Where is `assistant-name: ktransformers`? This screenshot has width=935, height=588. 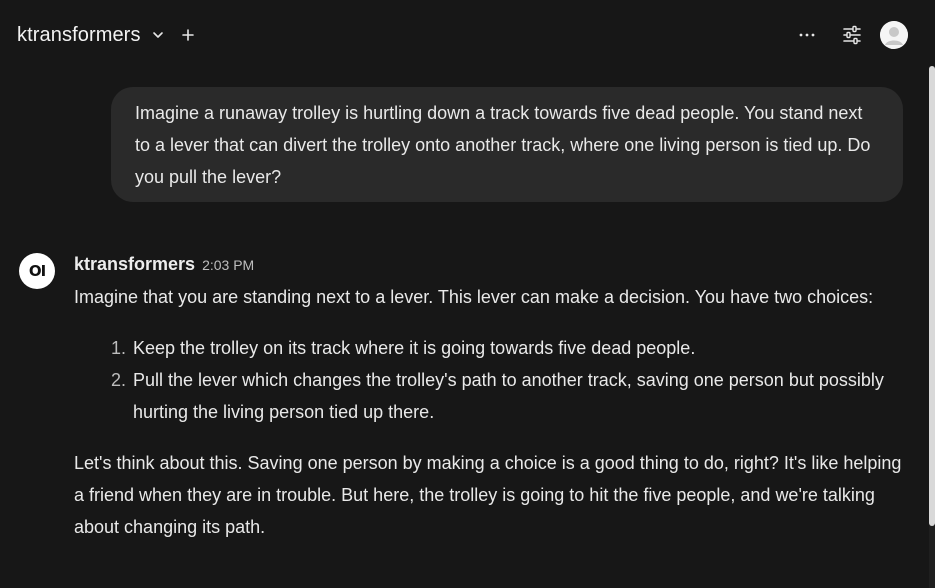 assistant-name: ktransformers is located at coordinates (135, 264).